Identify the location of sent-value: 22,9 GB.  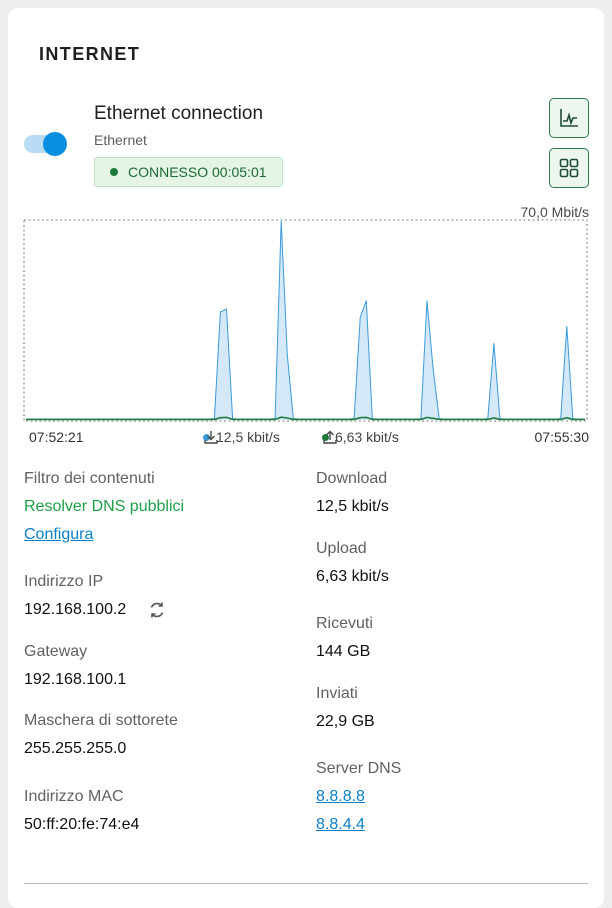
(345, 721).